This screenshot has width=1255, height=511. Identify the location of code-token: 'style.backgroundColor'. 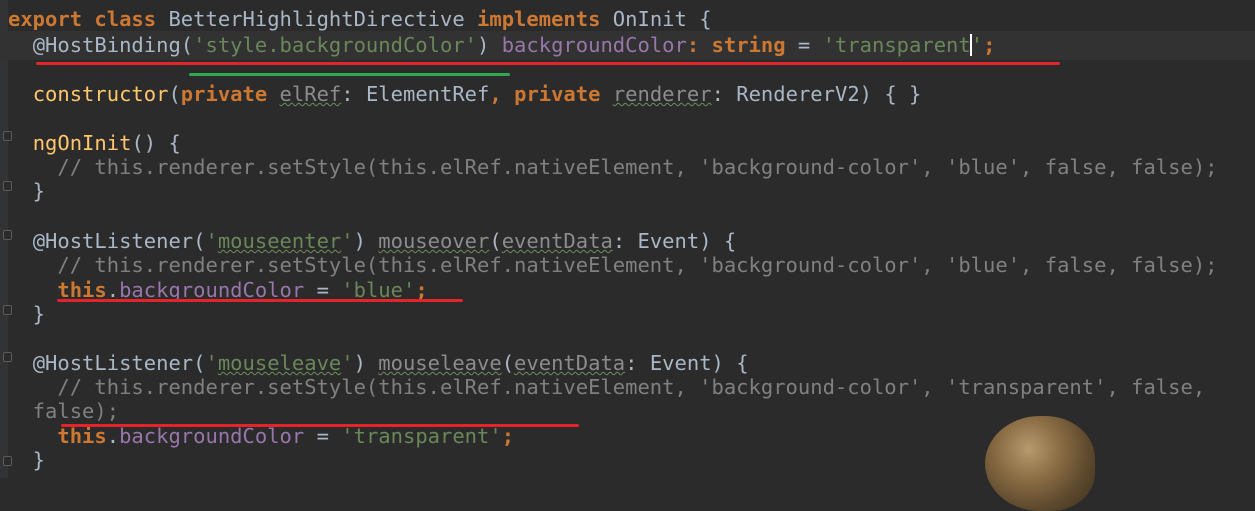
(335, 45).